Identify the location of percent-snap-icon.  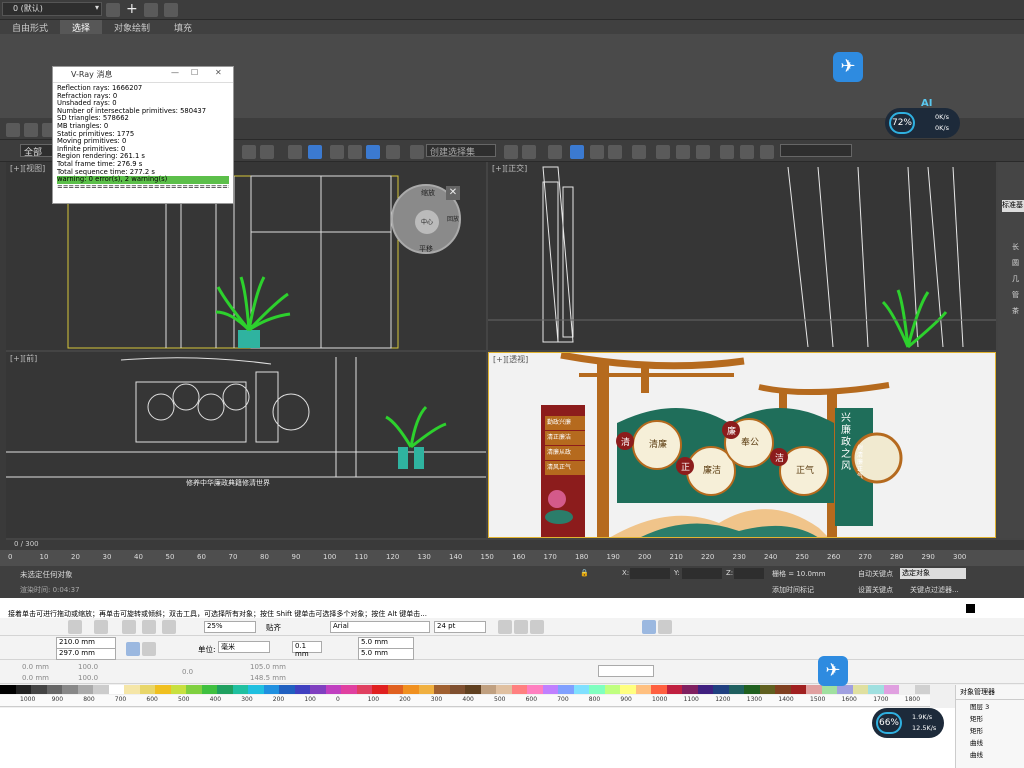
(355, 152).